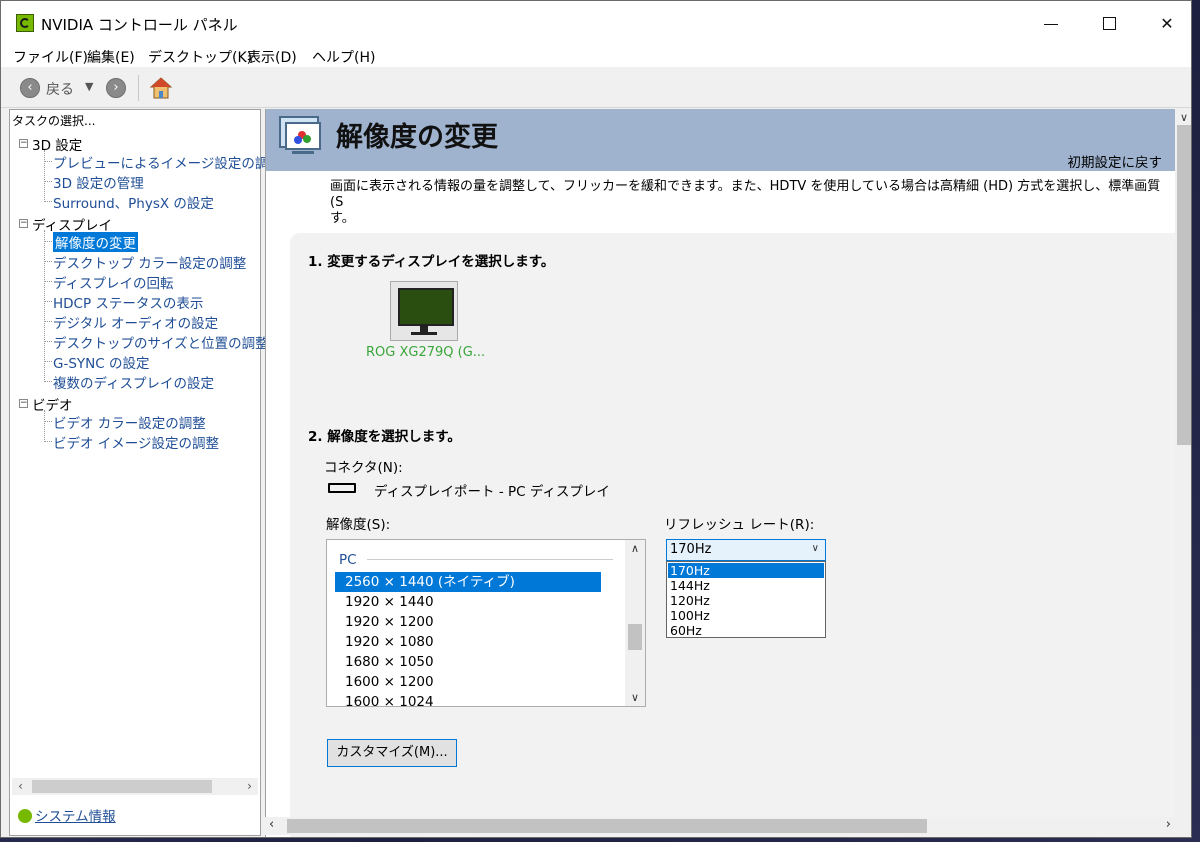  What do you see at coordinates (746, 550) in the screenshot?
I see `refresh-rate-select: 170Hz ∨` at bounding box center [746, 550].